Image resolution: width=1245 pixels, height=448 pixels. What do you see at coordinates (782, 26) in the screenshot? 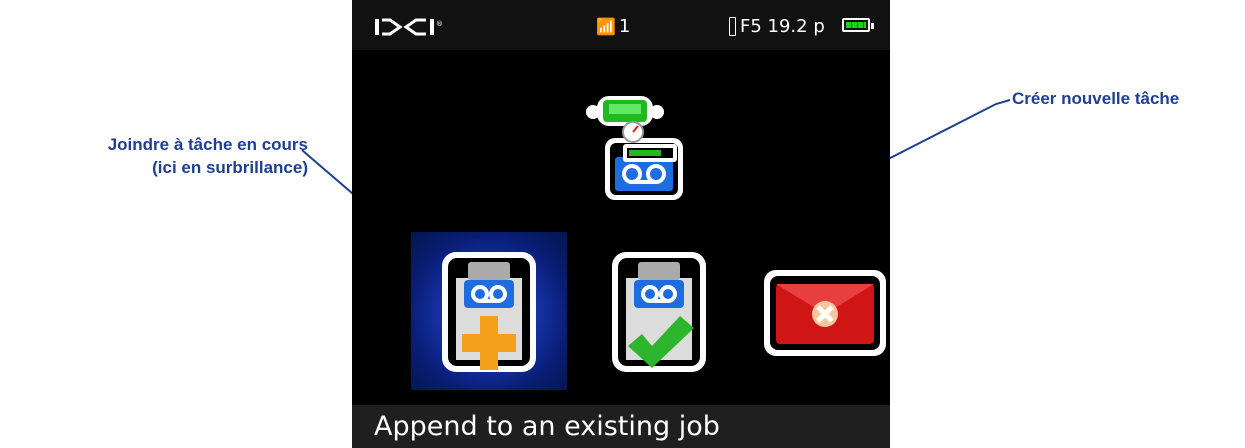
I see `frequency-label: F5 19.2 p` at bounding box center [782, 26].